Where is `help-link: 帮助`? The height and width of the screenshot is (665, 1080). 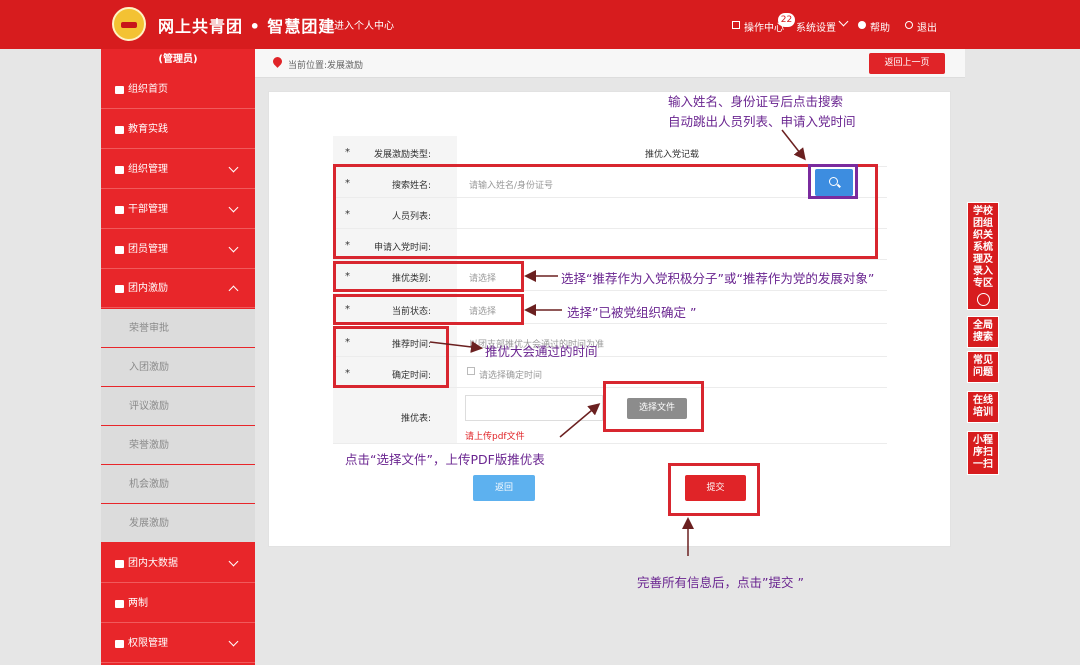 help-link: 帮助 is located at coordinates (880, 26).